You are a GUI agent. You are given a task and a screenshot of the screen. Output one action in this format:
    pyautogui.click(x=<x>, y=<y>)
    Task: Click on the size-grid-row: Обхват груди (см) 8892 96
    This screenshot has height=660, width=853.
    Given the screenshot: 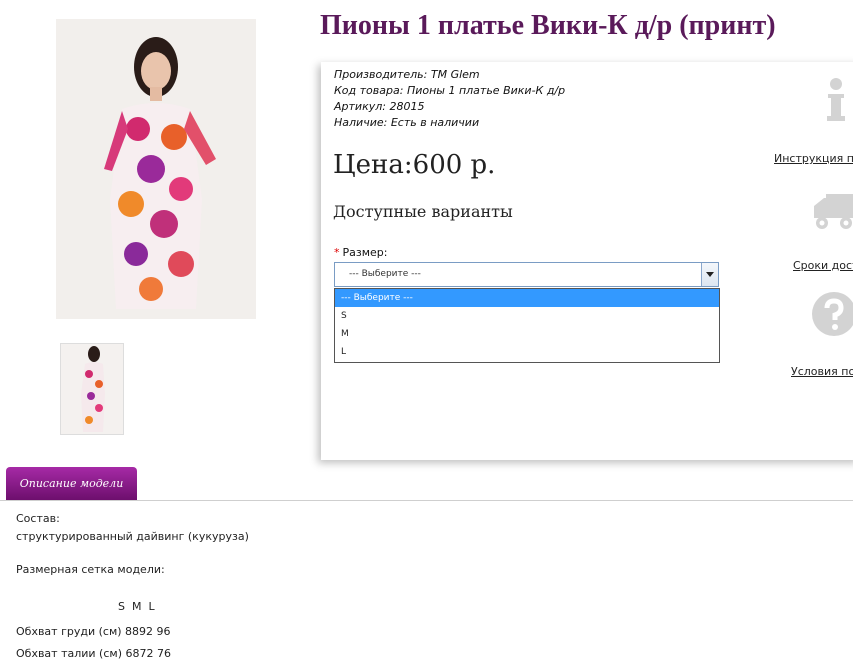 What is the action you would take?
    pyautogui.click(x=93, y=631)
    